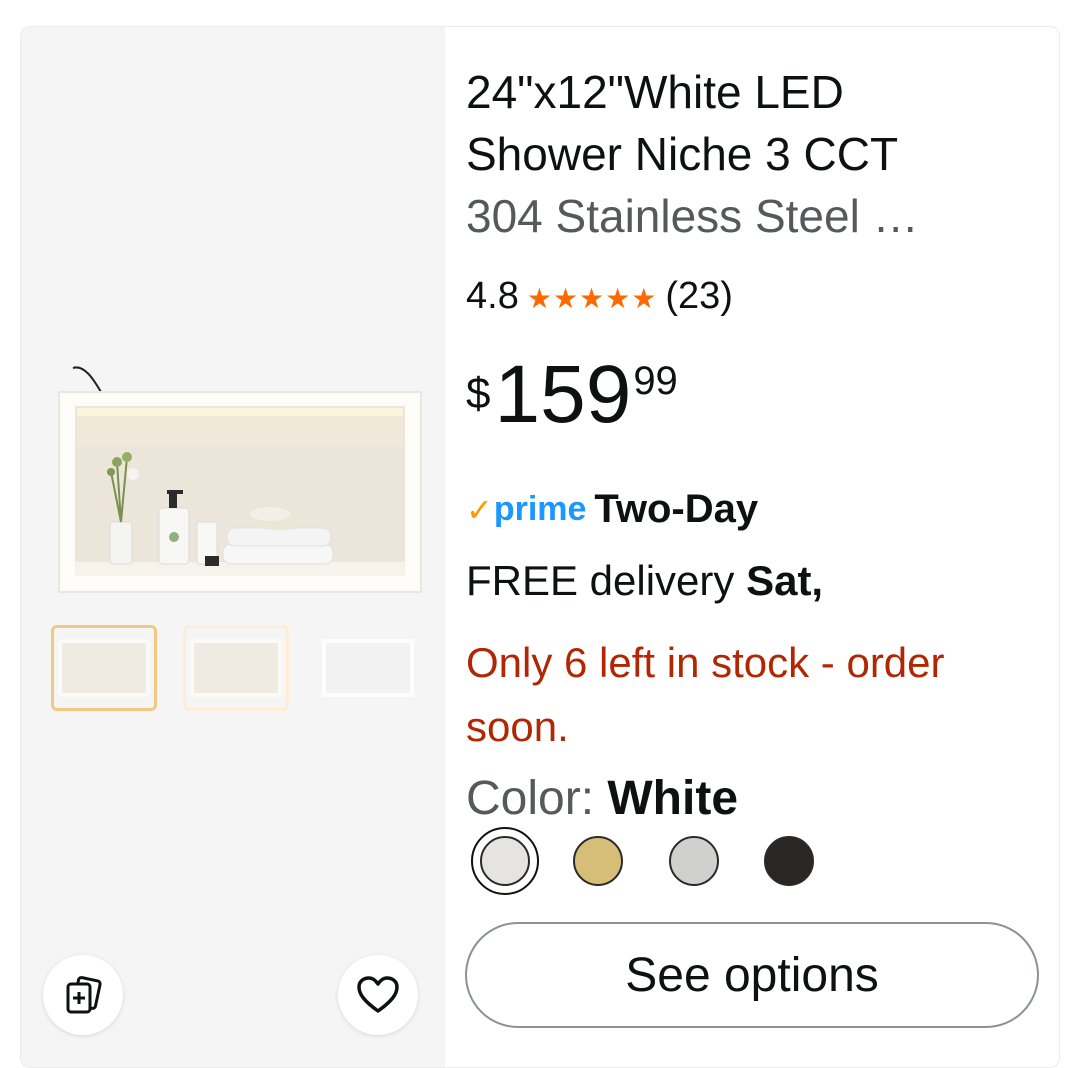 The width and height of the screenshot is (1080, 1068). Describe the element at coordinates (752, 975) in the screenshot. I see `see-options-button: See options` at that location.